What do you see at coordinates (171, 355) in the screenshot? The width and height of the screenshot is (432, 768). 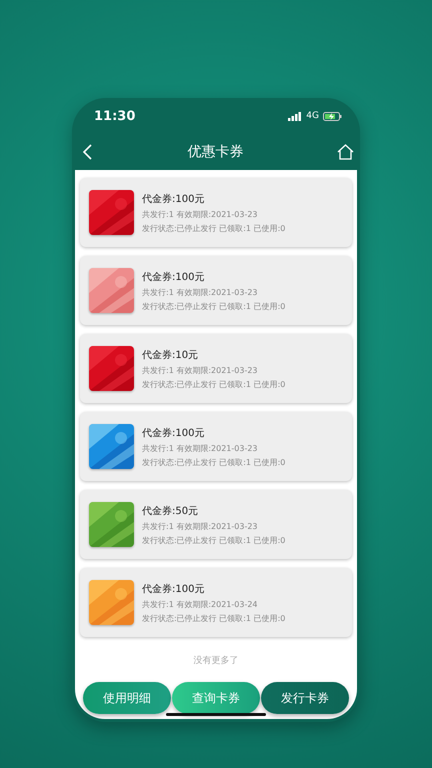 I see `coupon-name: 代金券:10元` at bounding box center [171, 355].